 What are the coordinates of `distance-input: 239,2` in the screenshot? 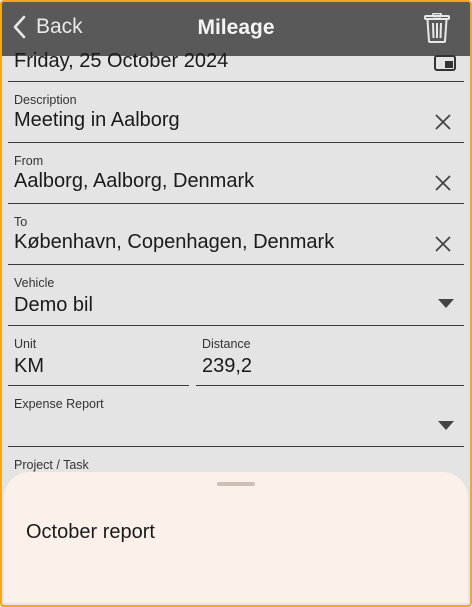 It's located at (227, 366).